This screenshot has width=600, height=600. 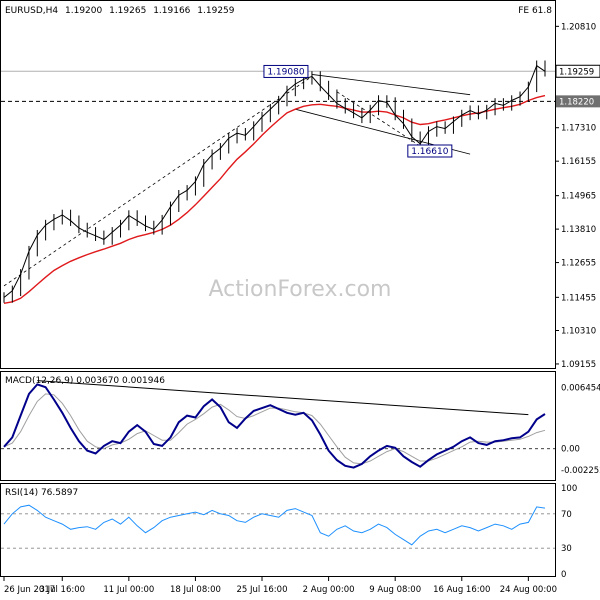 I want to click on current-price-label: 1.19259, so click(x=576, y=72).